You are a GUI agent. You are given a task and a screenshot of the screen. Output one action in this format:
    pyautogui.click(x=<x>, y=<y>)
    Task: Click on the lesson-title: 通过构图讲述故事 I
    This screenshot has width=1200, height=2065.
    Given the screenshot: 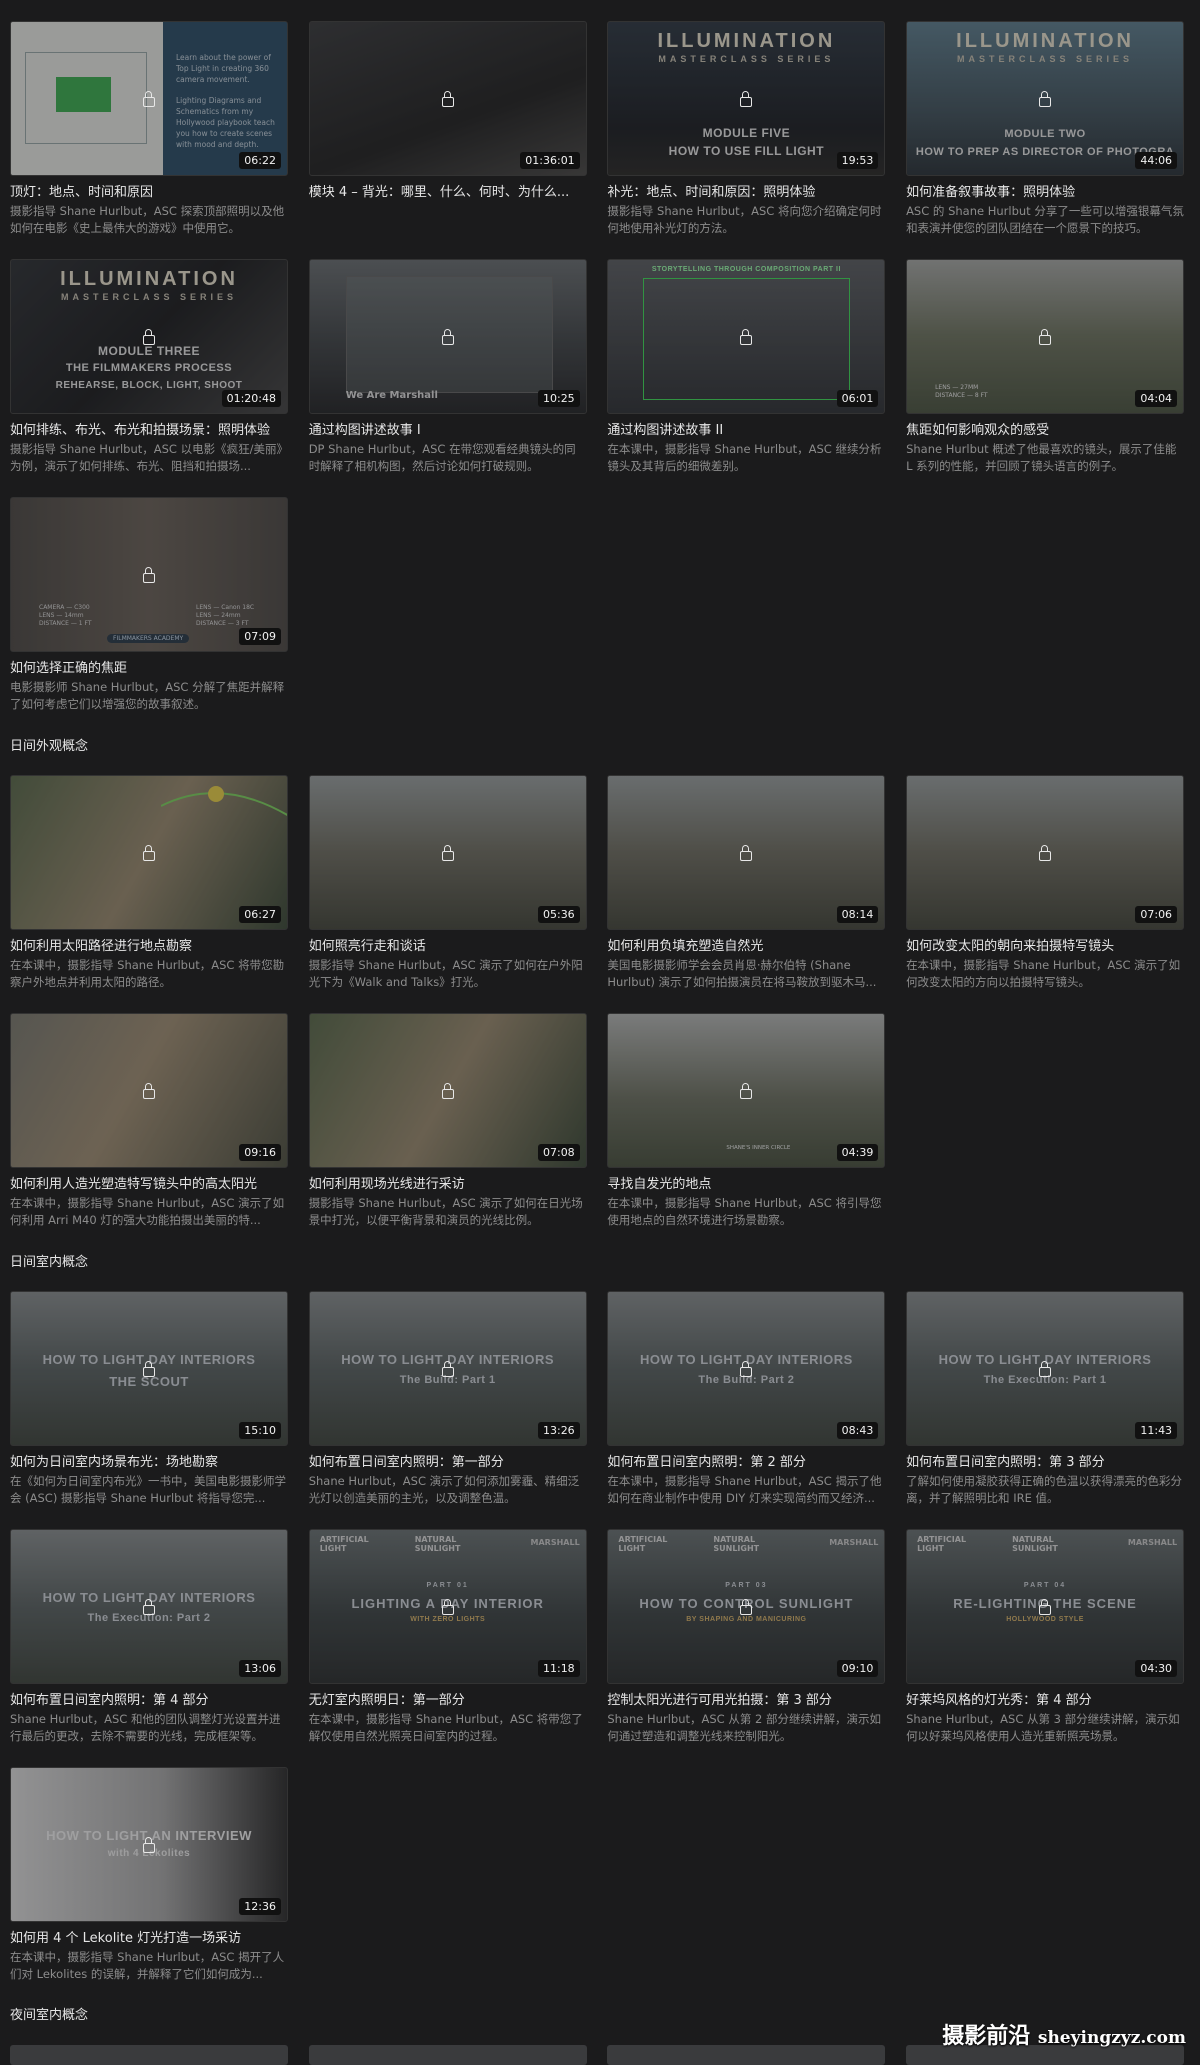 What is the action you would take?
    pyautogui.click(x=448, y=431)
    